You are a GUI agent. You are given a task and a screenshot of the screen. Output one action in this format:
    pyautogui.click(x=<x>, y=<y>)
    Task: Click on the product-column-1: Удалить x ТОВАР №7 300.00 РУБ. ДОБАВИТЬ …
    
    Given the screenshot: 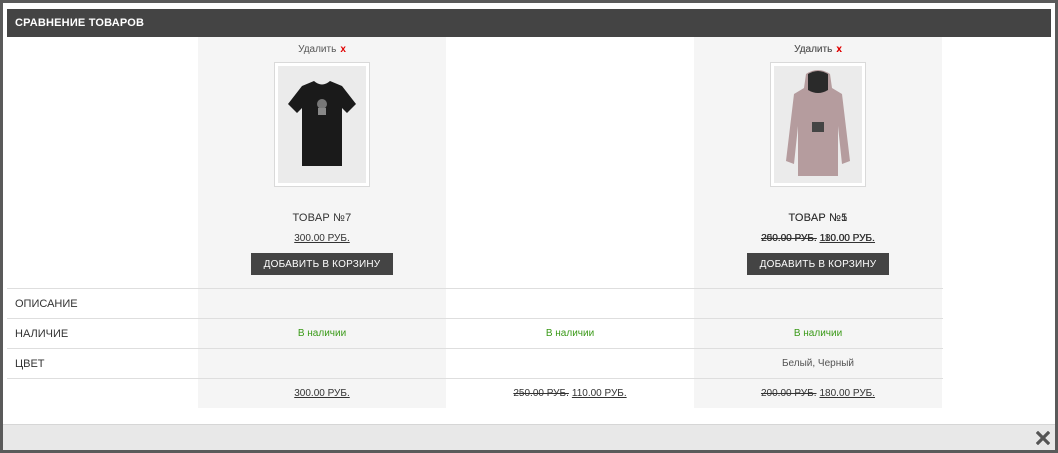 What is the action you would take?
    pyautogui.click(x=322, y=162)
    